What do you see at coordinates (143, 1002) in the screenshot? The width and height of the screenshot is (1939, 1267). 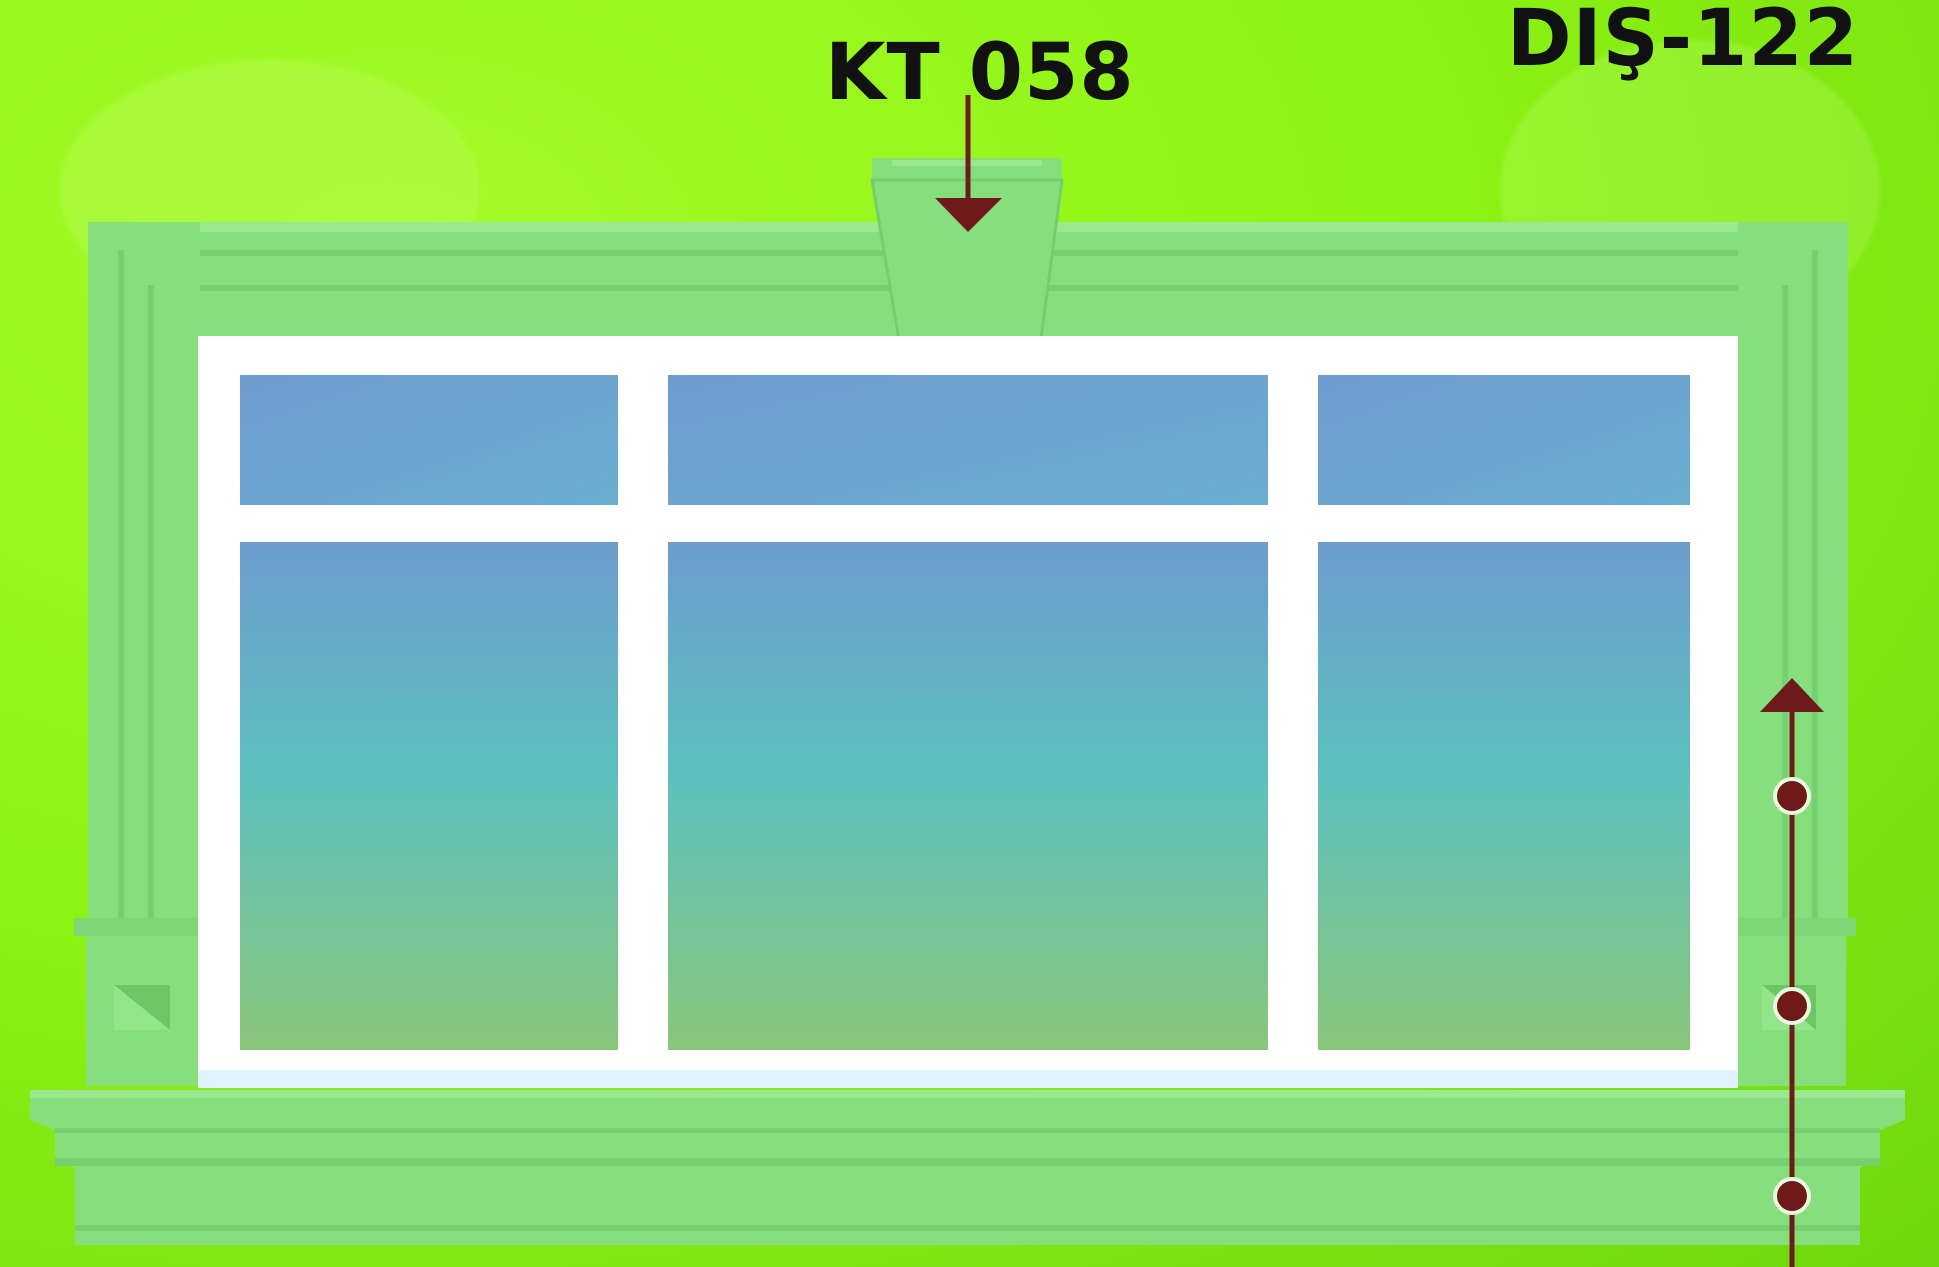 I see `left-pilaster-base` at bounding box center [143, 1002].